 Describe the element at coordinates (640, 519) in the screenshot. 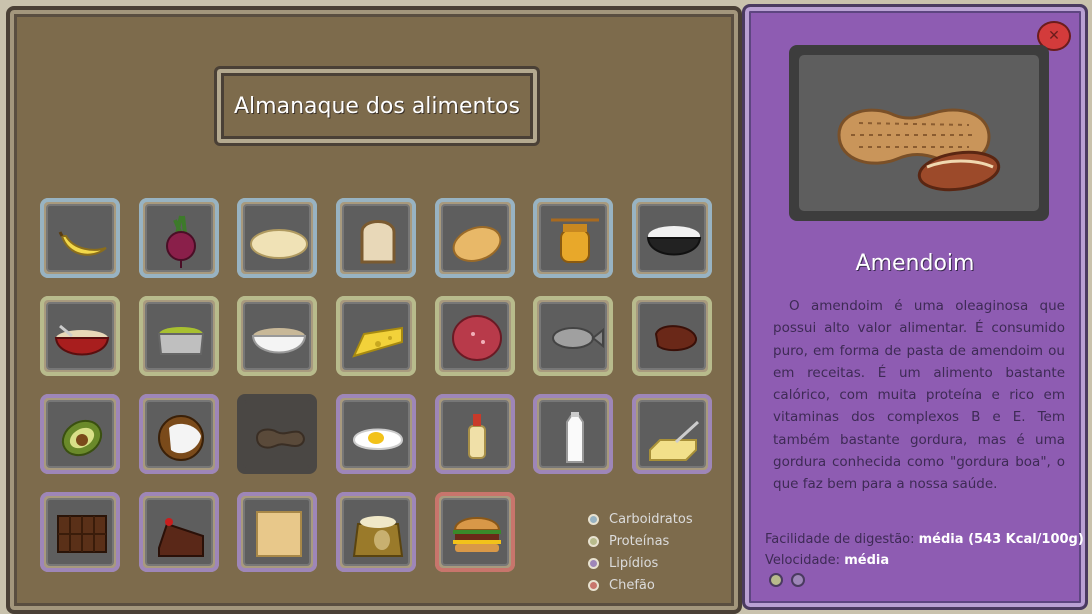

I see `legend-item-carb: Carboidratos` at that location.